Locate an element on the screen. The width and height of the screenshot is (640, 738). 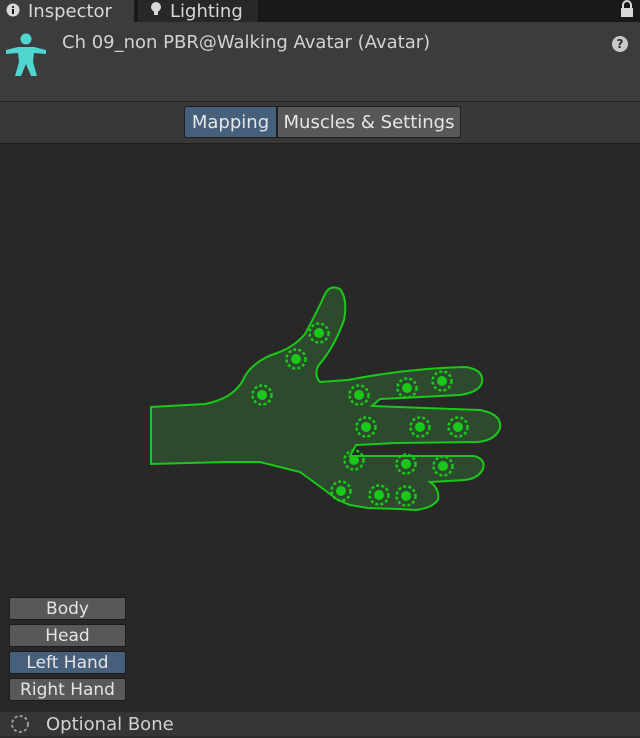
info-icon is located at coordinates (13, 11).